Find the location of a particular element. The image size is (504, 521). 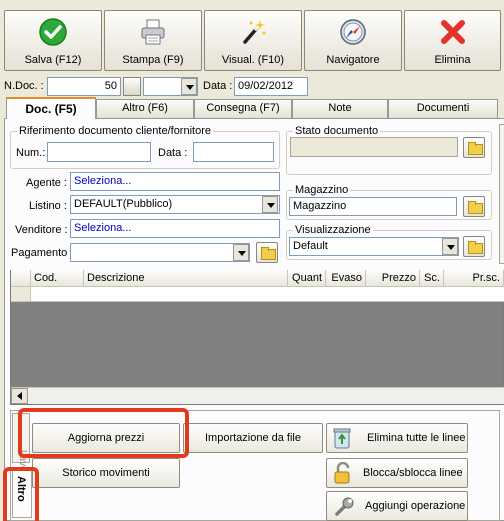

storico-movimenti-button: Storico movimenti is located at coordinates (106, 473).